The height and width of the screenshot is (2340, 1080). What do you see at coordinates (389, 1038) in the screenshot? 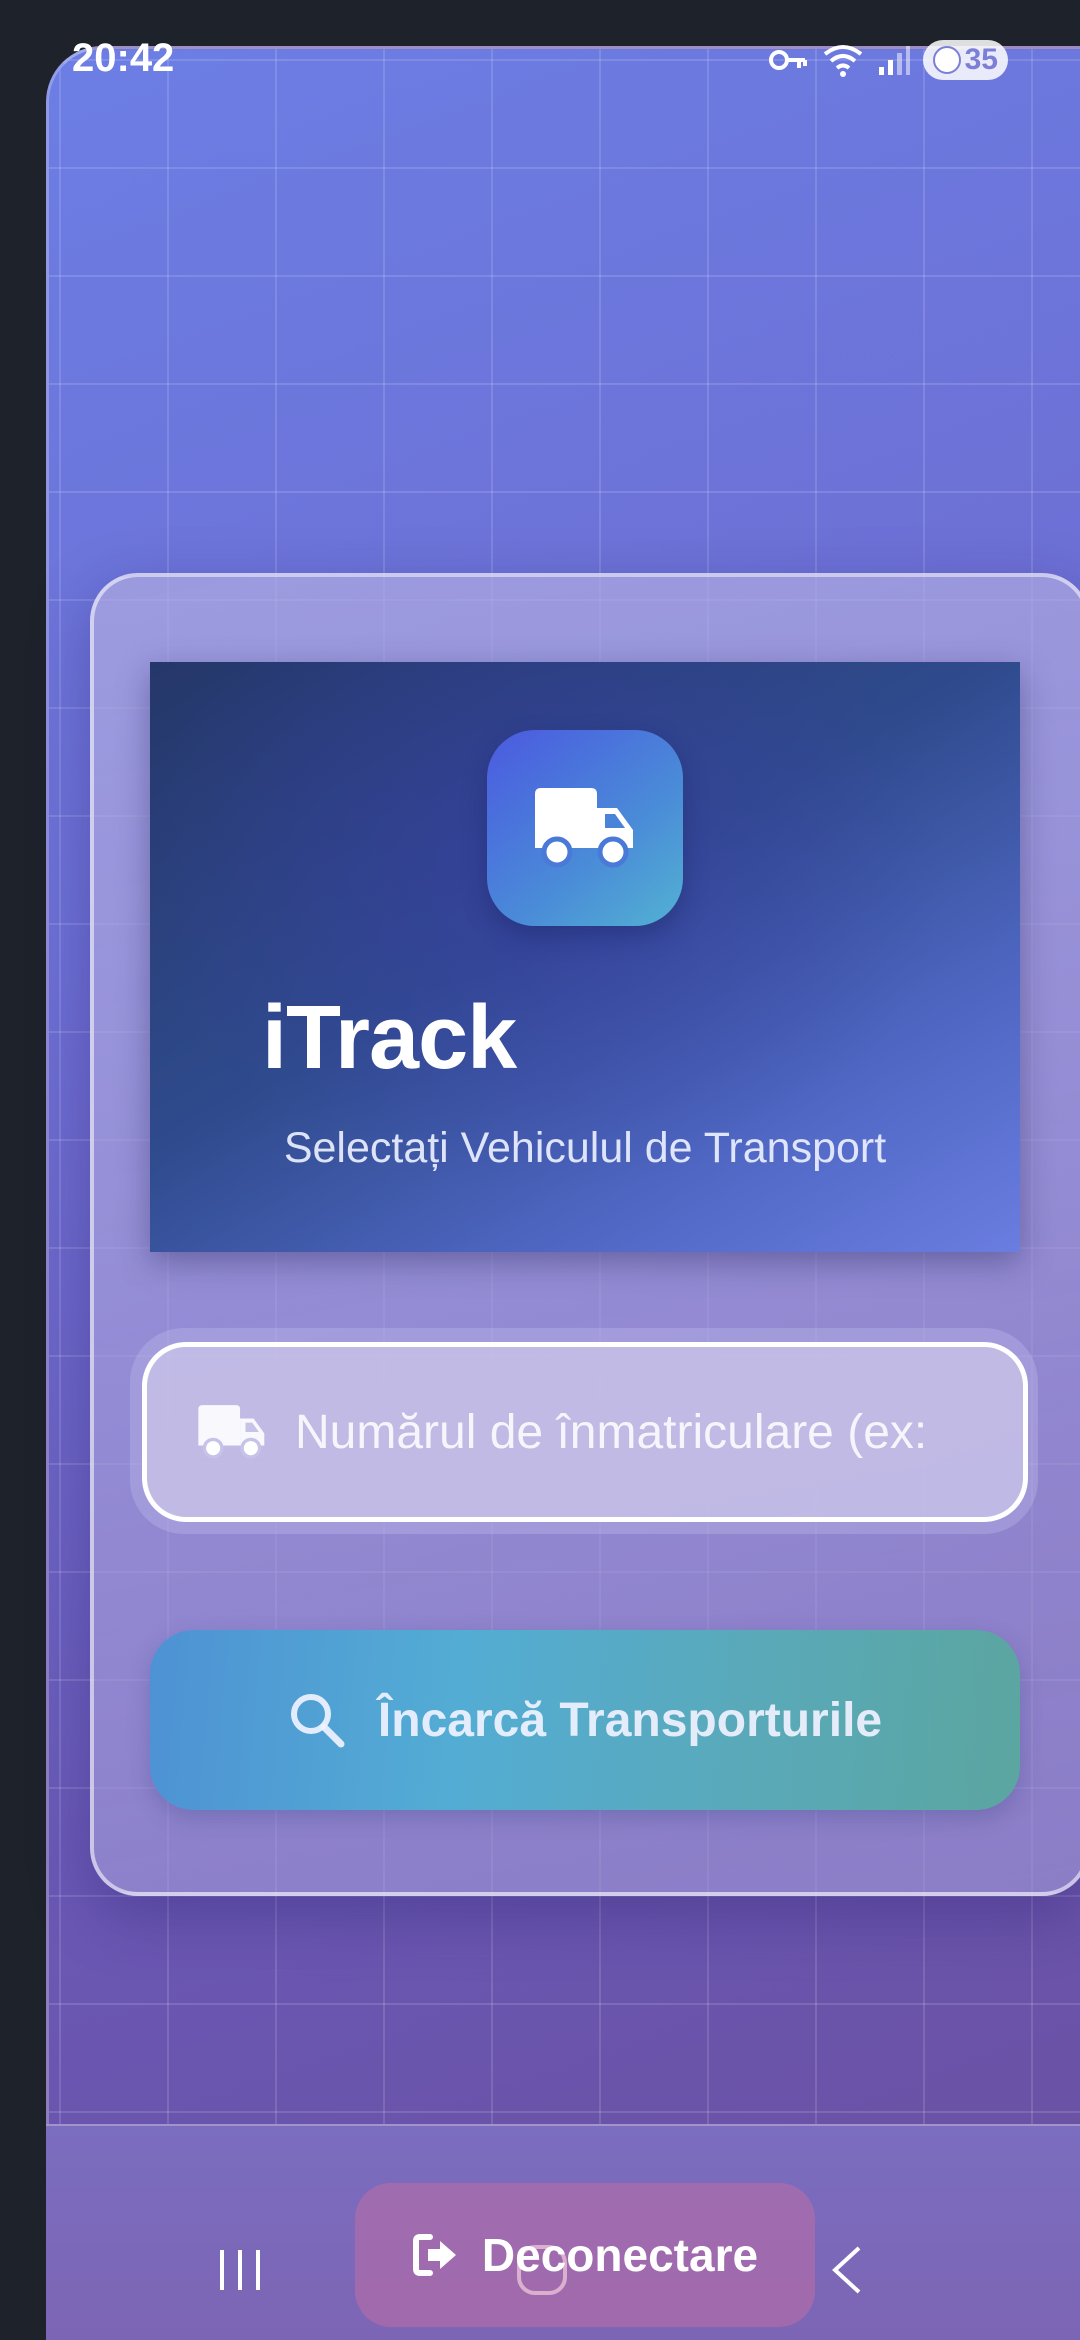
I see `app-title: iTrack` at bounding box center [389, 1038].